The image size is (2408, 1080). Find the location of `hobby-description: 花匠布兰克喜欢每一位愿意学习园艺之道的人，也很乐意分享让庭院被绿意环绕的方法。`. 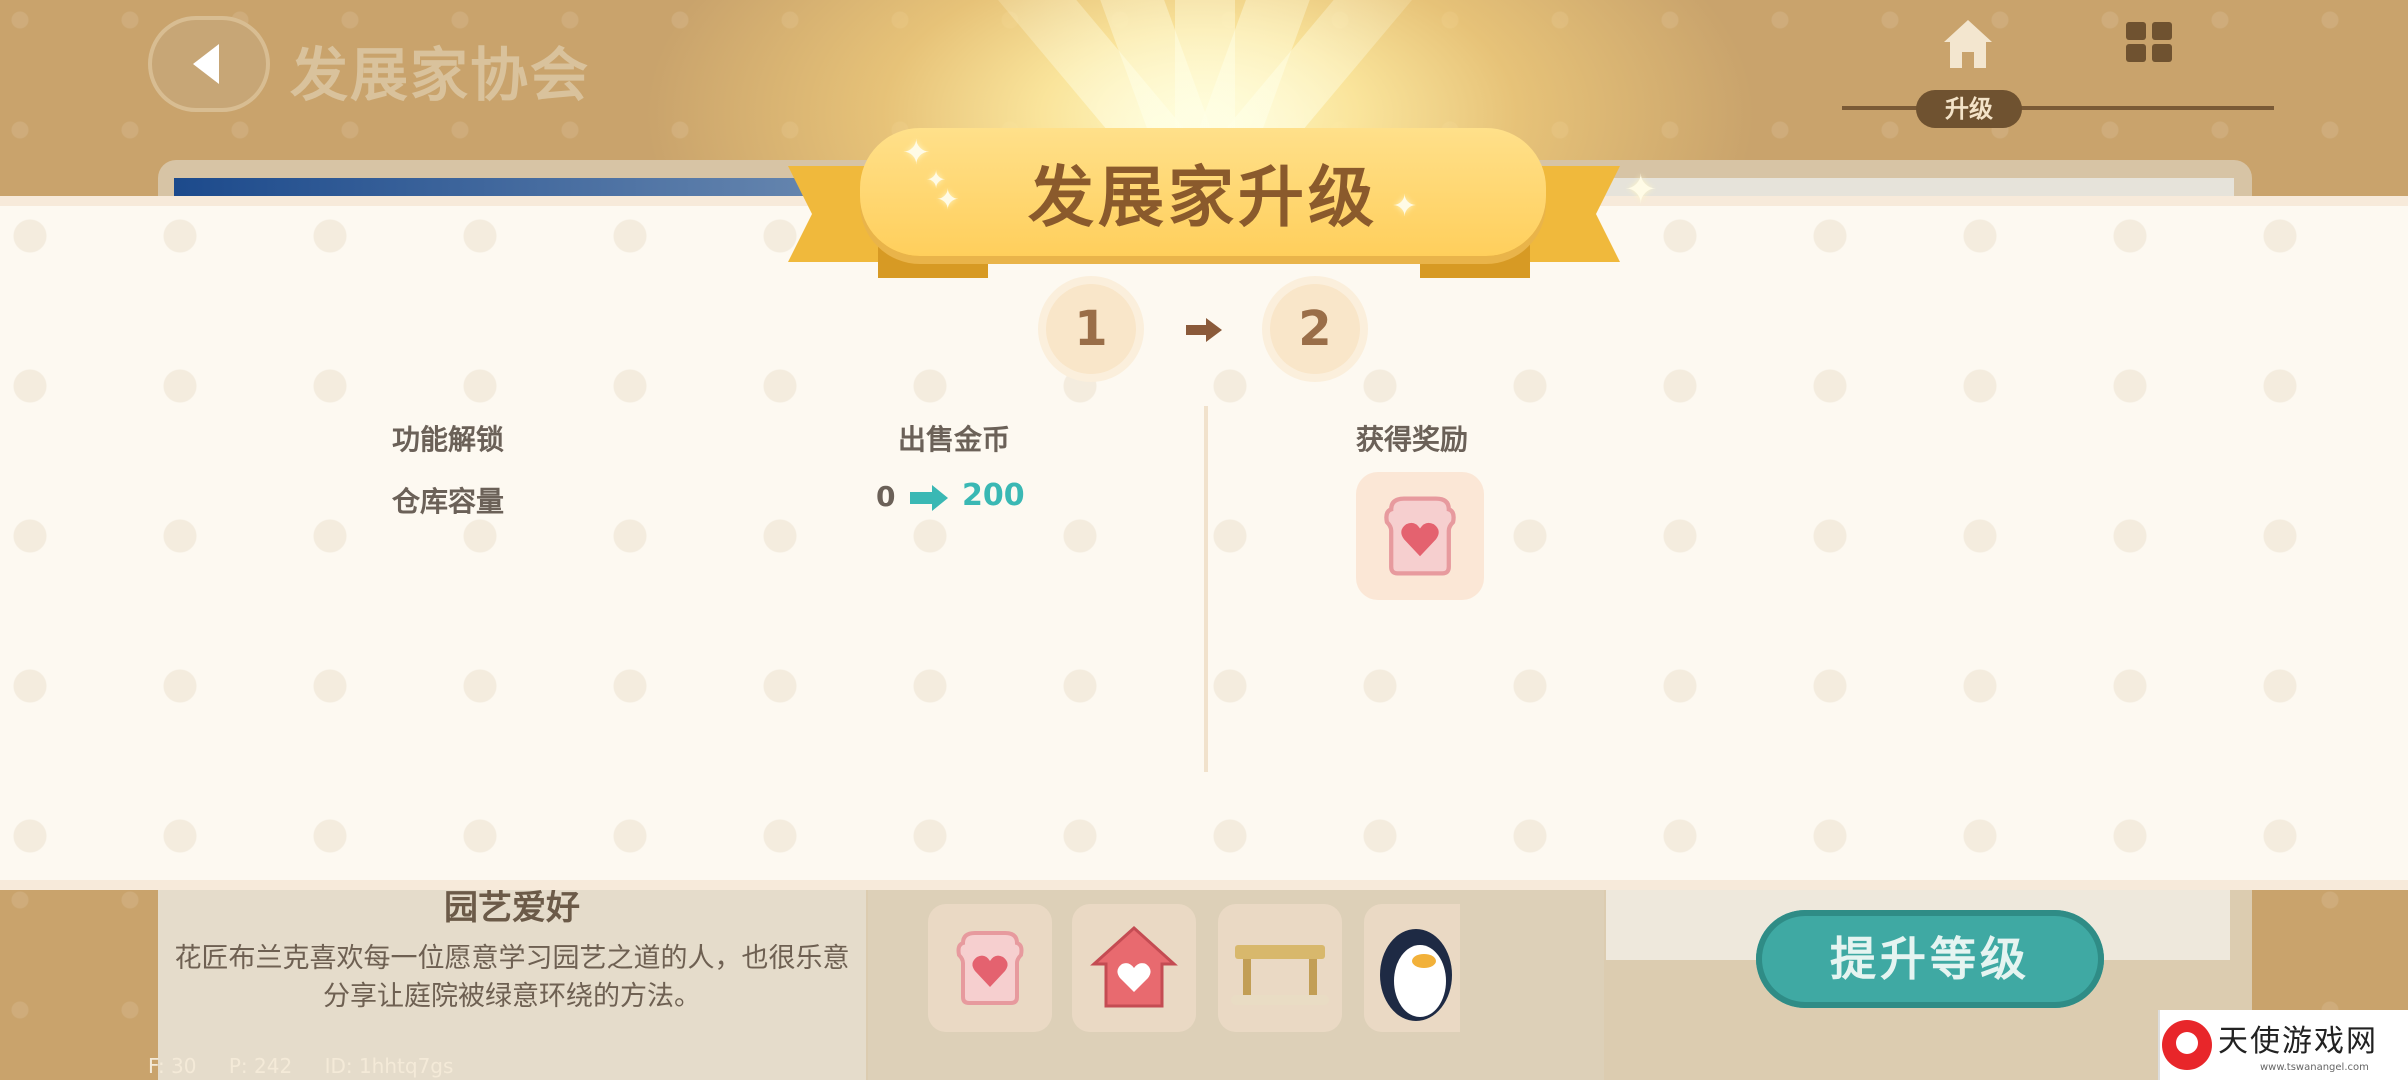

hobby-description: 花匠布兰克喜欢每一位愿意学习园艺之道的人，也很乐意分享让庭院被绿意环绕的方法。 is located at coordinates (512, 977).